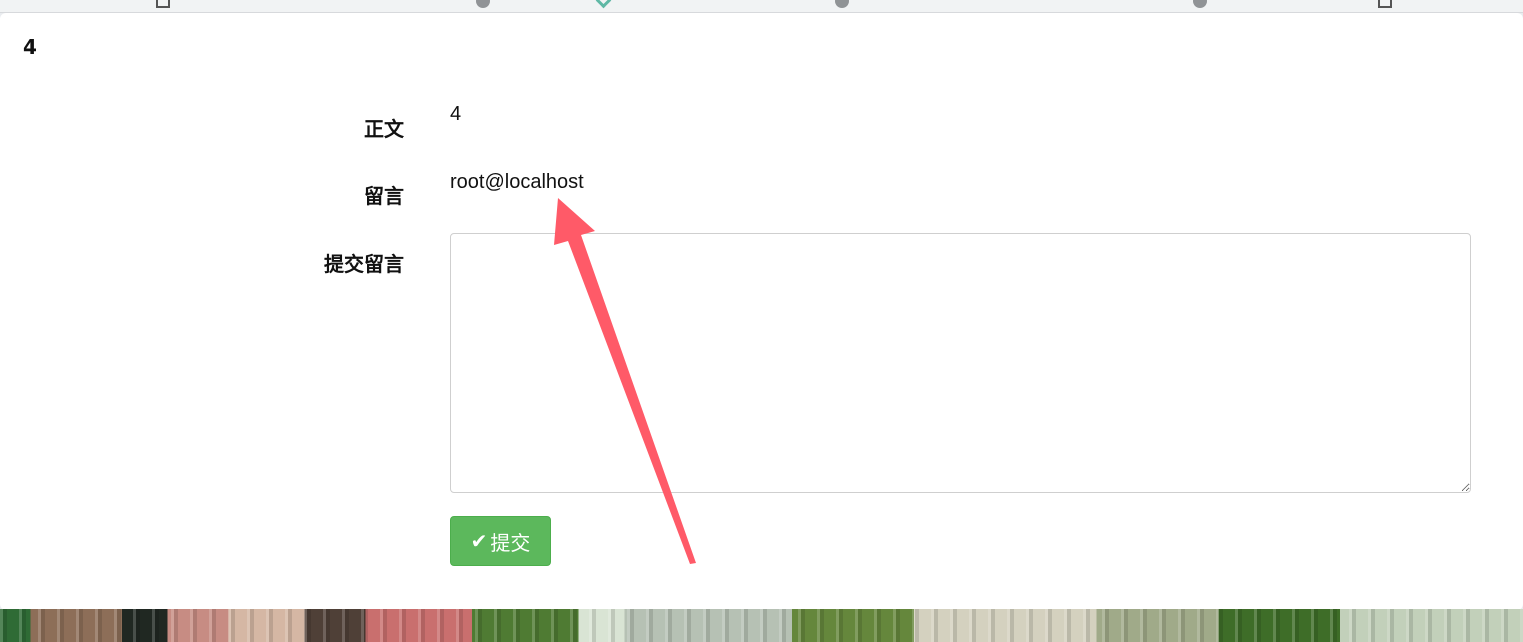 The height and width of the screenshot is (642, 1523). I want to click on message-value: root@localhost, so click(517, 182).